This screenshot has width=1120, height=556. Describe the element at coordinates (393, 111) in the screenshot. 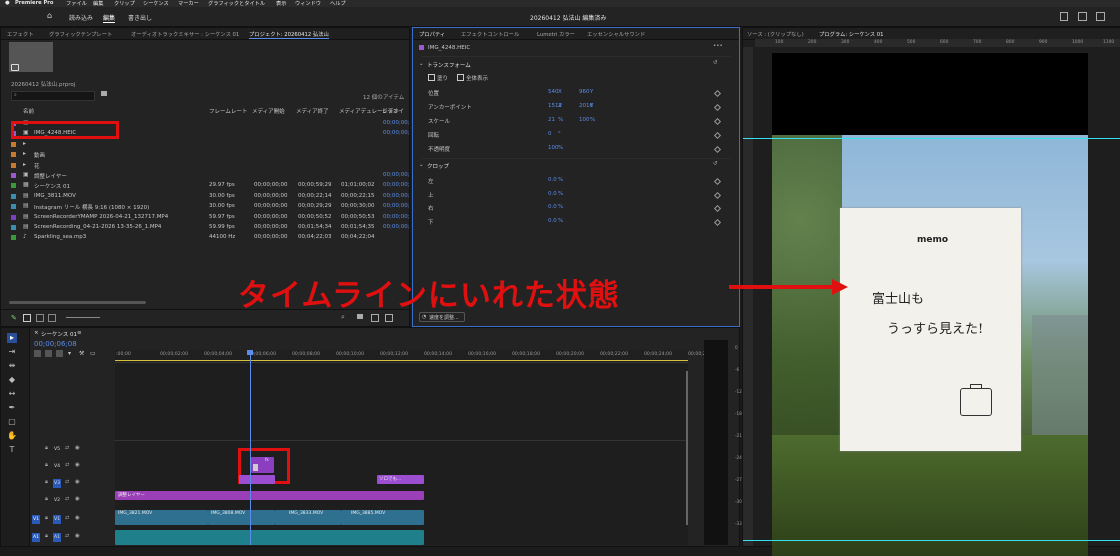

I see `col-video-in: ビデオイ` at that location.